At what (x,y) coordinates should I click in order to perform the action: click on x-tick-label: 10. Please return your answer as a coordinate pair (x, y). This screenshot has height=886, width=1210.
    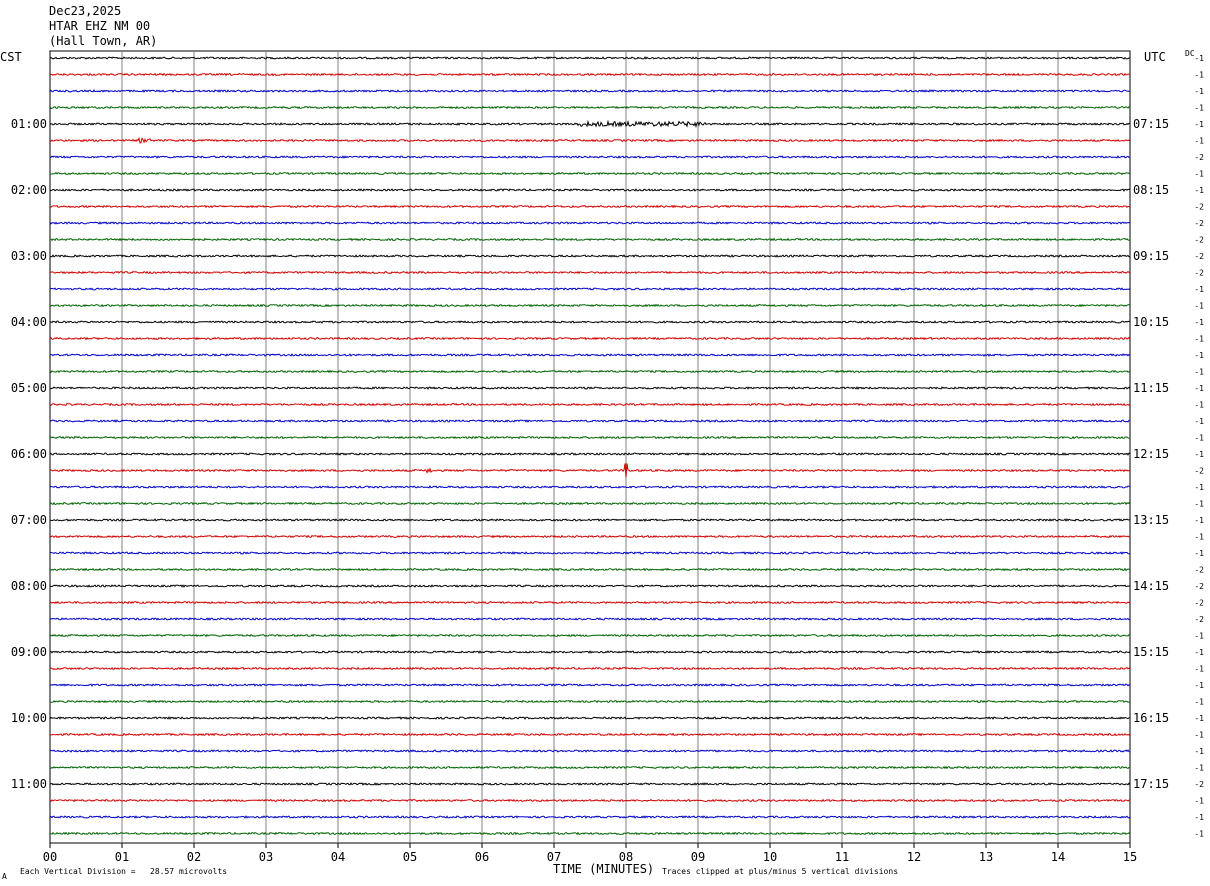
    Looking at the image, I should click on (770, 857).